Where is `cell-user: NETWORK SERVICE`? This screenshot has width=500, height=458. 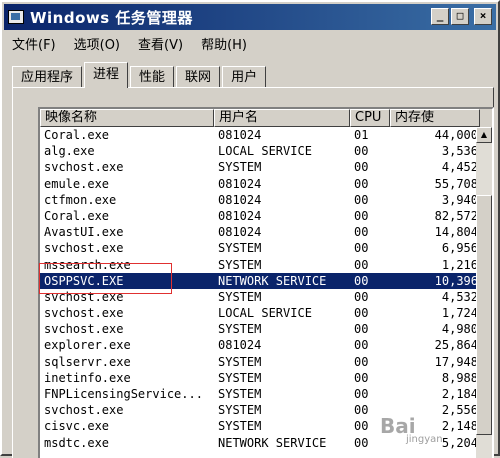
cell-user: NETWORK SERVICE is located at coordinates (272, 442).